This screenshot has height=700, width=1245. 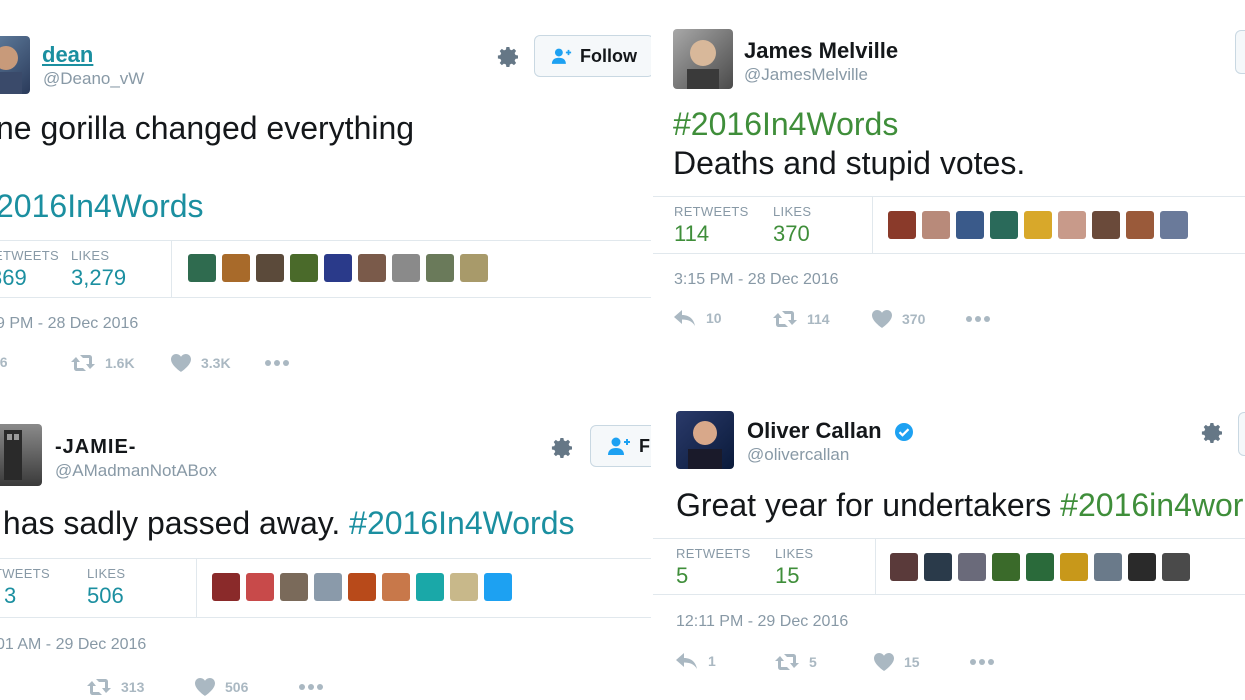 I want to click on retweet-action: 313, so click(x=115, y=687).